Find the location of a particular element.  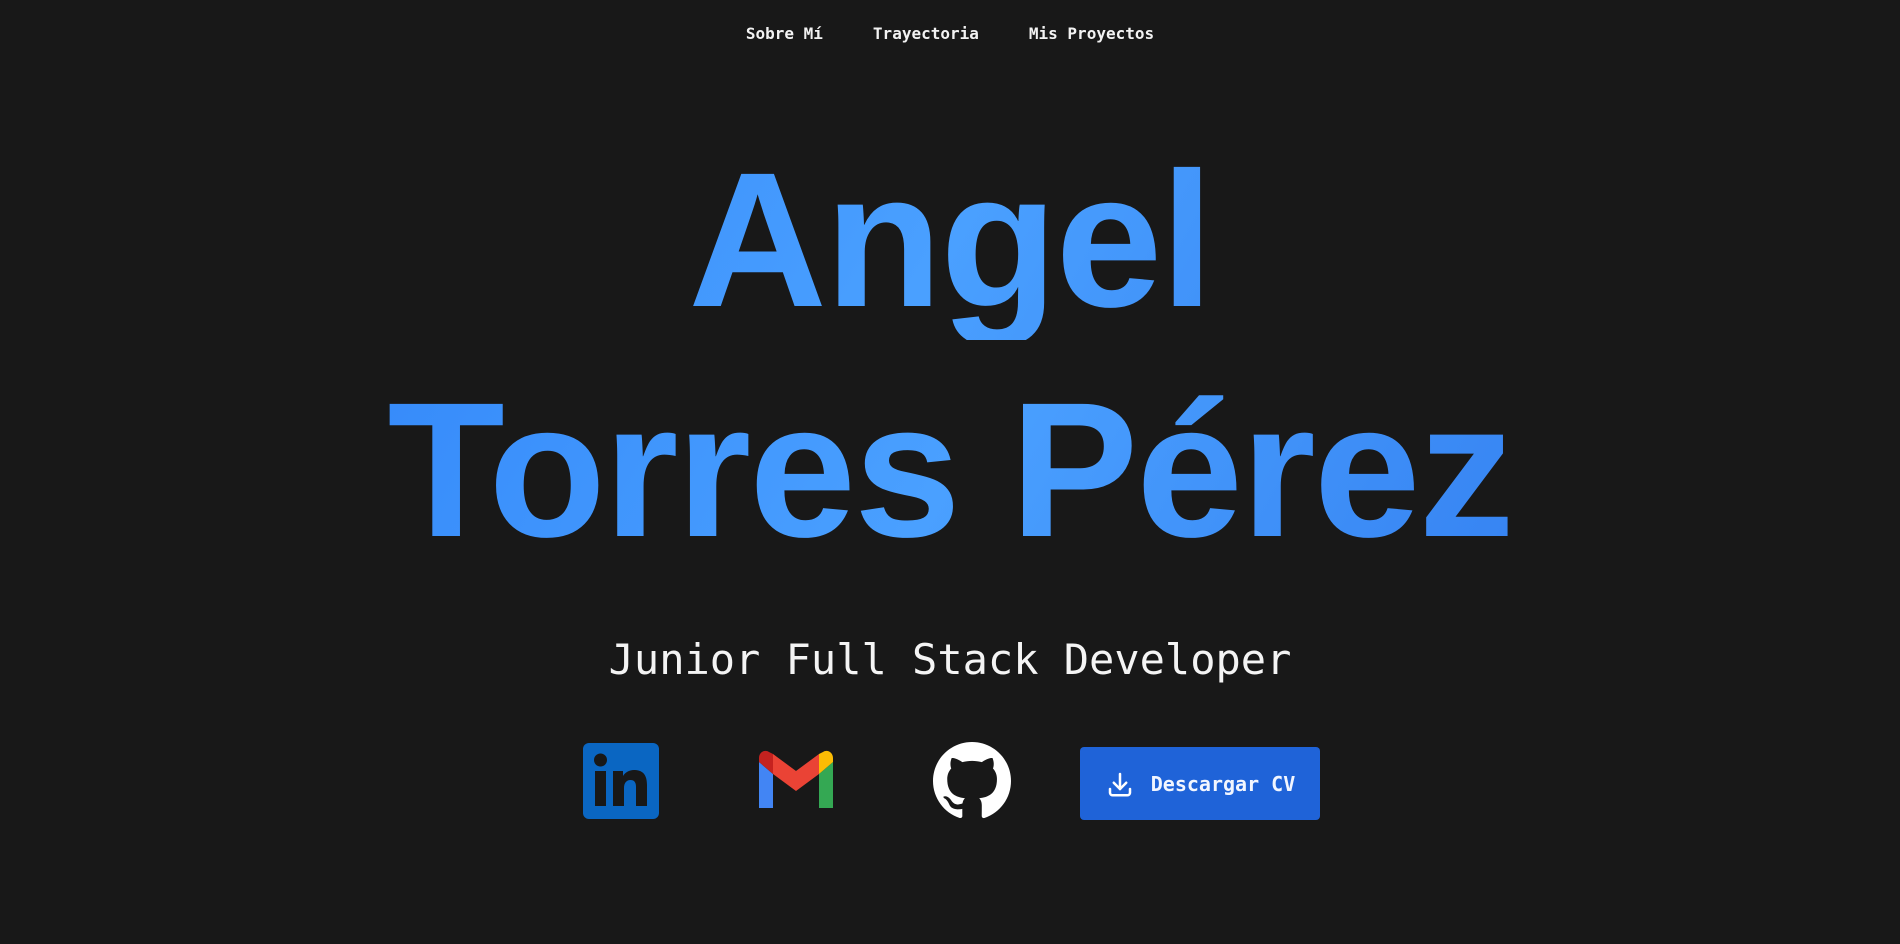

download-cv-label: Descargar CV is located at coordinates (1223, 783).